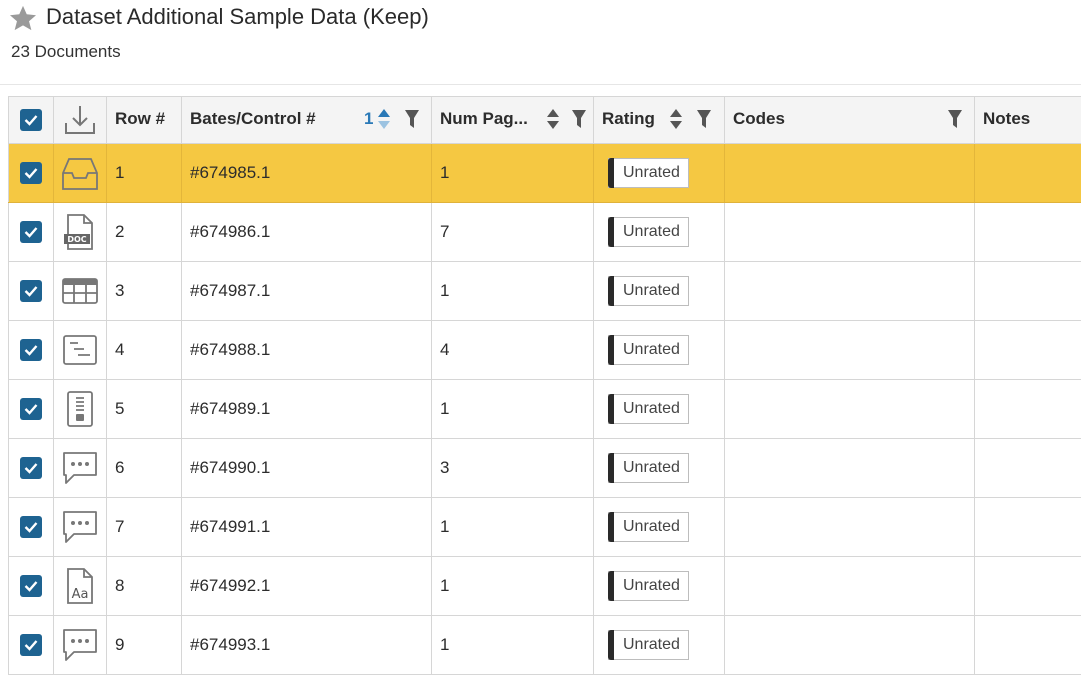 This screenshot has width=1081, height=683. What do you see at coordinates (545, 468) in the screenshot?
I see `table-row: 6#674990.13Unrated` at bounding box center [545, 468].